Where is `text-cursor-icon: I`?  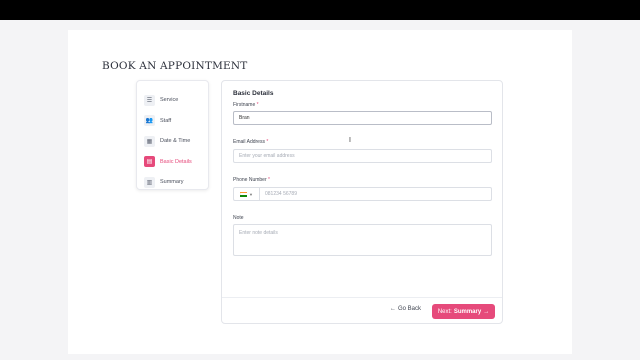 text-cursor-icon: I is located at coordinates (350, 140).